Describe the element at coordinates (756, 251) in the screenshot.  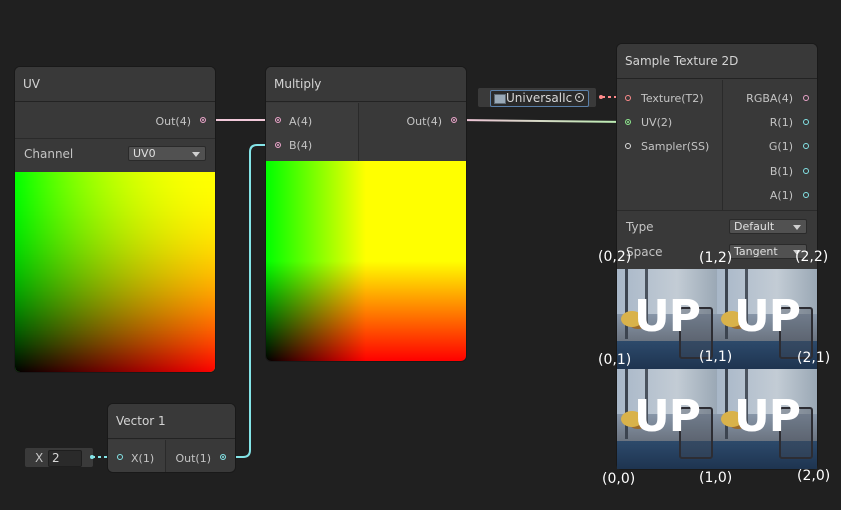
I see `sample-space-value: Tangent` at that location.